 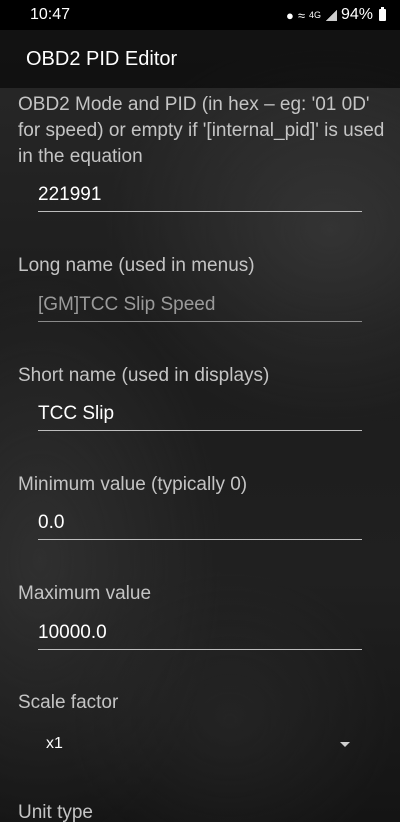 What do you see at coordinates (133, 484) in the screenshot?
I see `min-value-label: Minimum value (typically 0)` at bounding box center [133, 484].